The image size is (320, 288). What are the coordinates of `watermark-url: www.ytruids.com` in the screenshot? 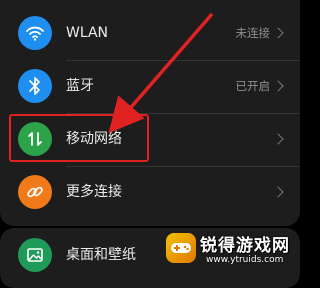 It's located at (245, 260).